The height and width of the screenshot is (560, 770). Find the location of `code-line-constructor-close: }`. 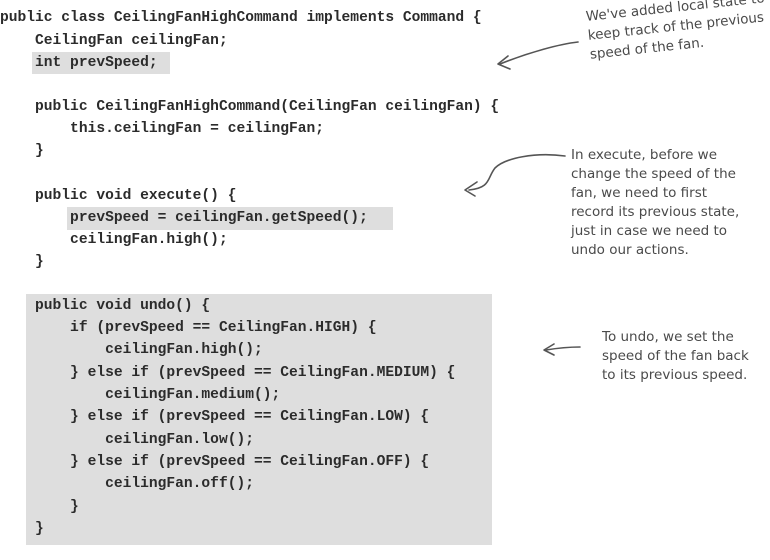

code-line-constructor-close: } is located at coordinates (22, 151).